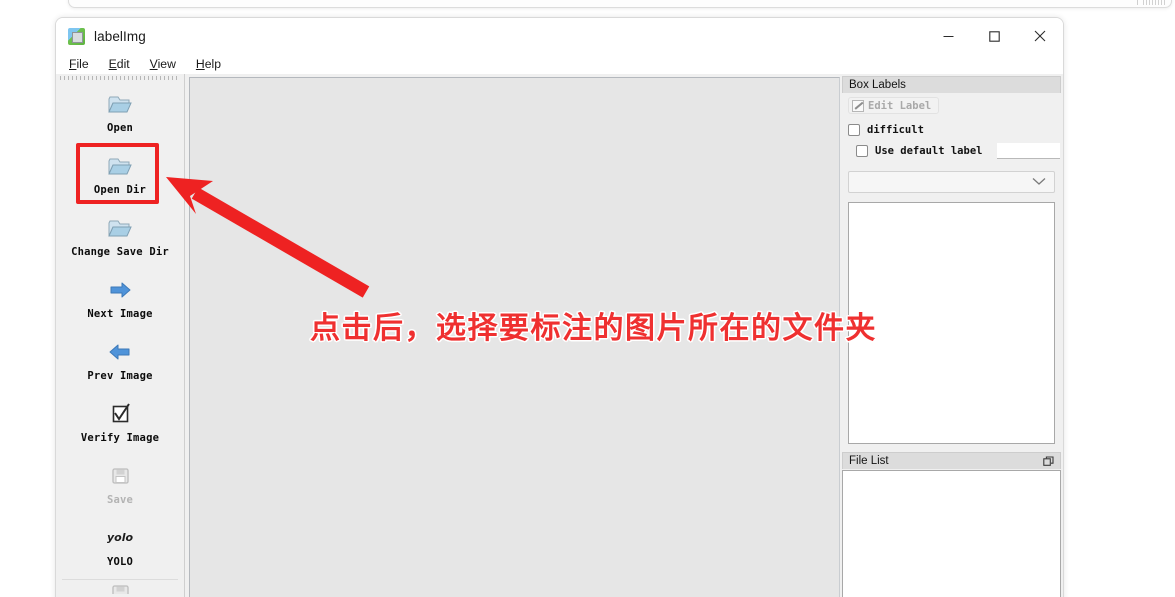 The width and height of the screenshot is (1175, 597). I want to click on file-list-panel-title: File List, so click(951, 460).